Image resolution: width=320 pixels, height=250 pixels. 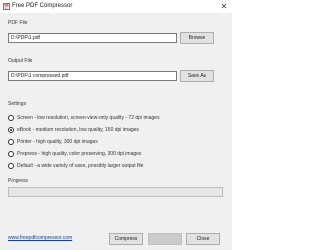 What do you see at coordinates (17, 104) in the screenshot?
I see `settings-label: Settings` at bounding box center [17, 104].